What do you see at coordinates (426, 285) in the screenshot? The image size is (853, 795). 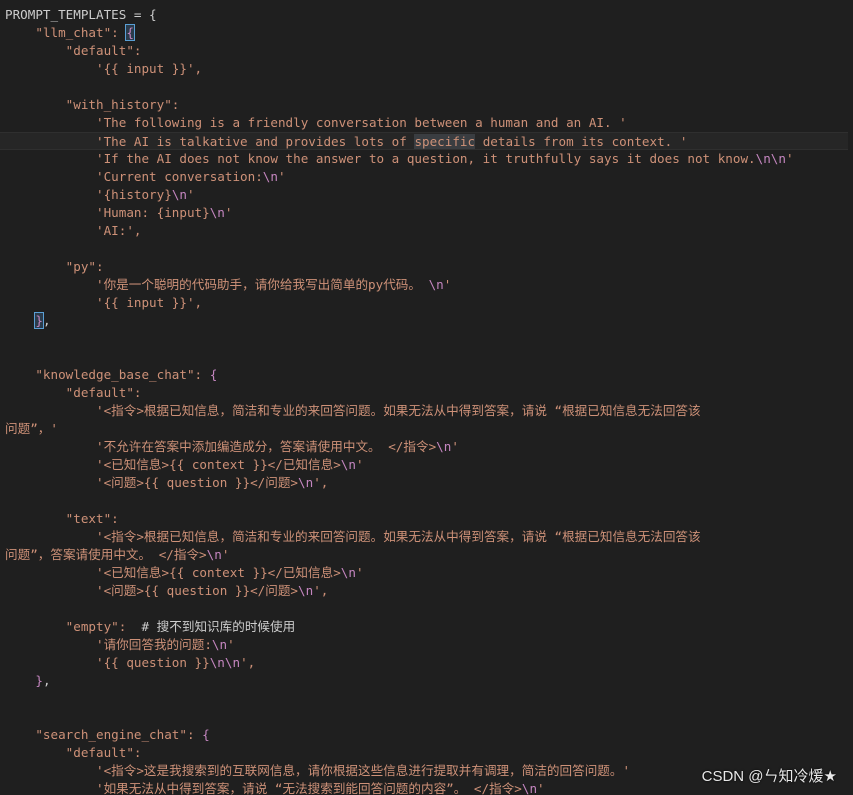 I see `code-line: '你是一个聪明的代码助手，请你给我写出简单的py代码。 \n'` at bounding box center [426, 285].